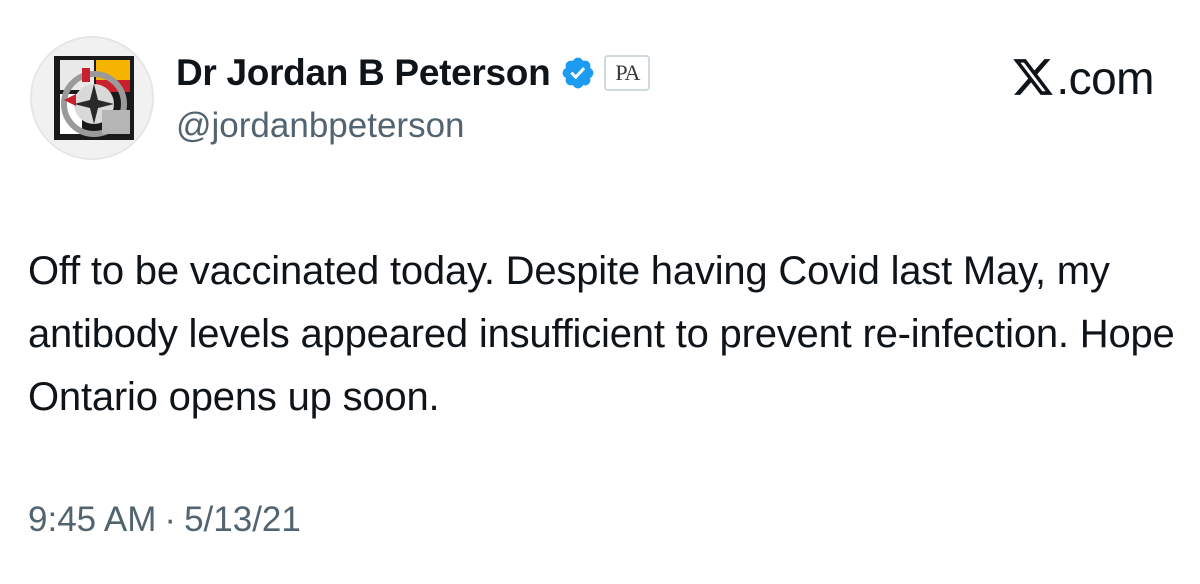 Image resolution: width=1200 pixels, height=584 pixels. What do you see at coordinates (363, 73) in the screenshot?
I see `author-display-name: Dr Jordan B Peterson` at bounding box center [363, 73].